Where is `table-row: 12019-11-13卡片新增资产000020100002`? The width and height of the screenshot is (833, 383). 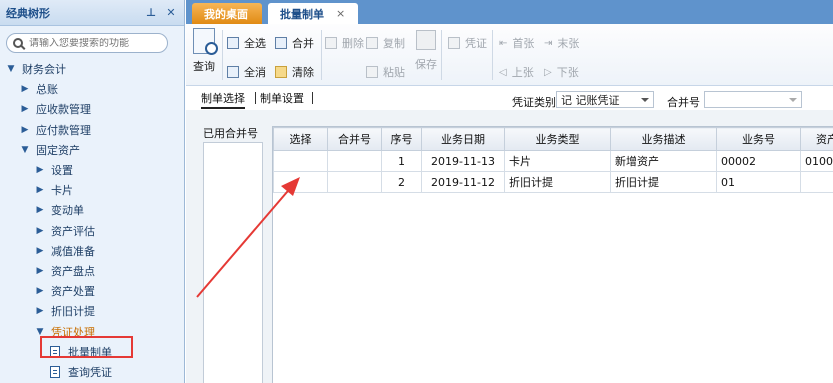
table-row: 12019-11-13卡片新增资产000020100002 is located at coordinates (553, 161).